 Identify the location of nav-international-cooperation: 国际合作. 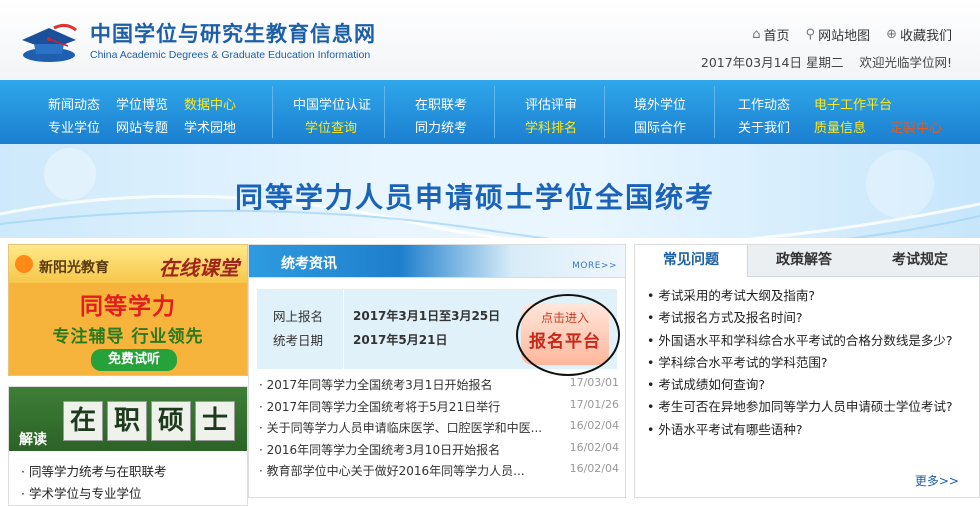
(660, 126).